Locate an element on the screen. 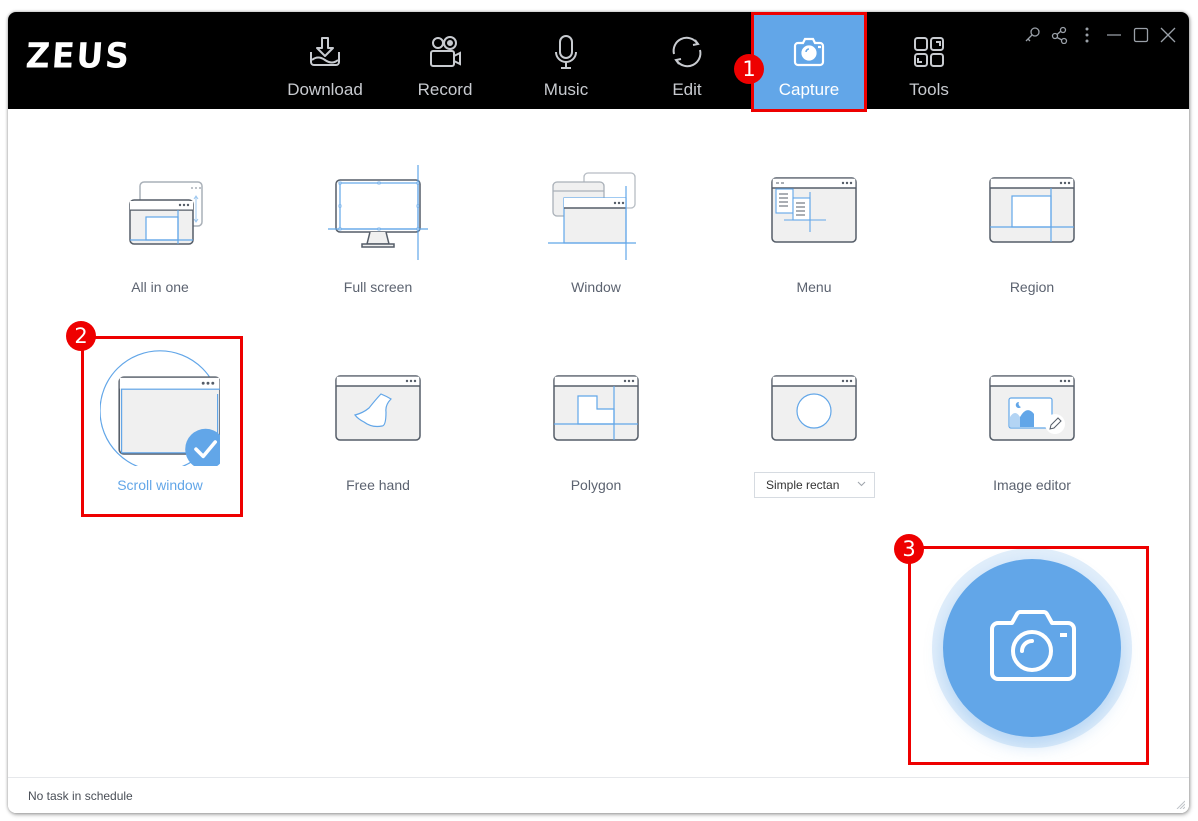 Image resolution: width=1198 pixels, height=821 pixels. all-in-one-icon is located at coordinates (166, 213).